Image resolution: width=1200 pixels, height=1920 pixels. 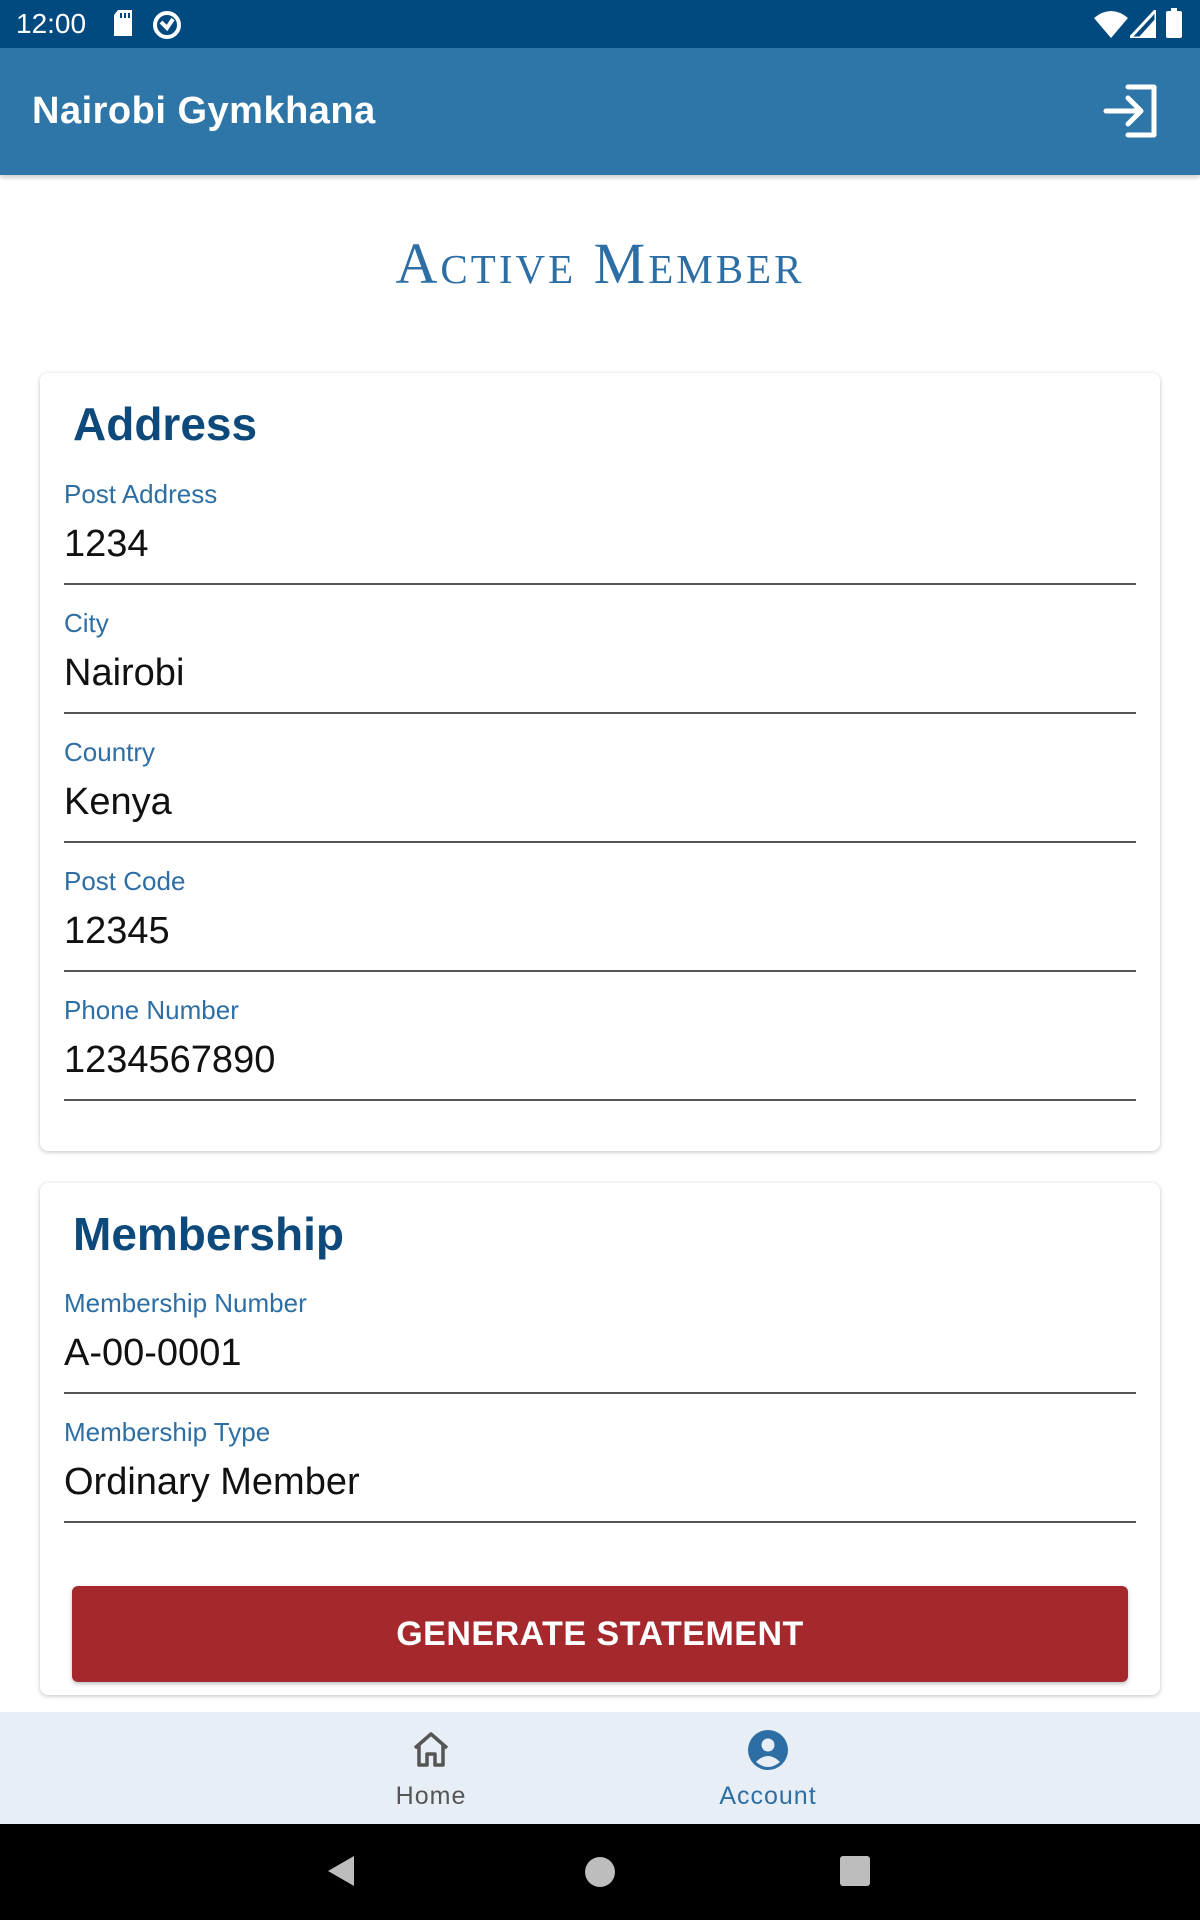 I want to click on field-value: Nairobi, so click(x=124, y=673).